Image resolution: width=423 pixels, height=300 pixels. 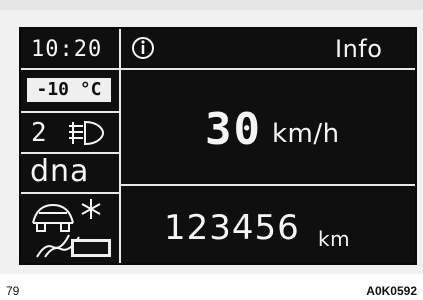 What do you see at coordinates (67, 49) in the screenshot?
I see `clock-time: 10:20` at bounding box center [67, 49].